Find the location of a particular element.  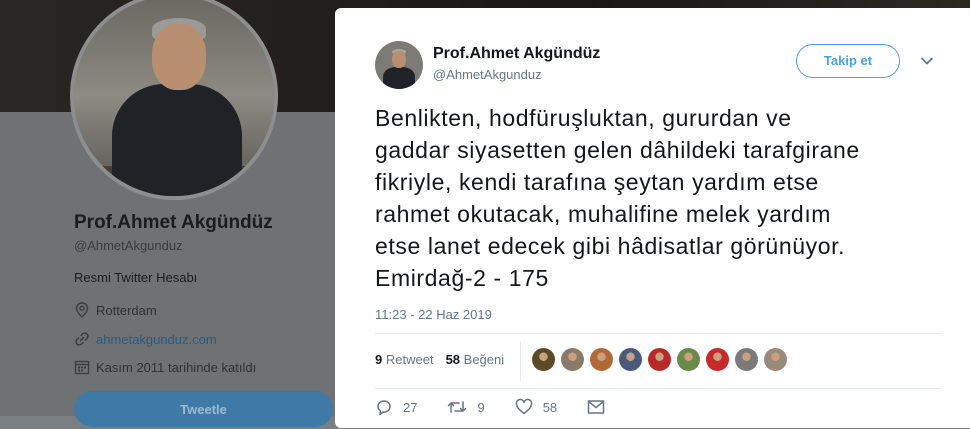

direct-message-button is located at coordinates (601, 407).